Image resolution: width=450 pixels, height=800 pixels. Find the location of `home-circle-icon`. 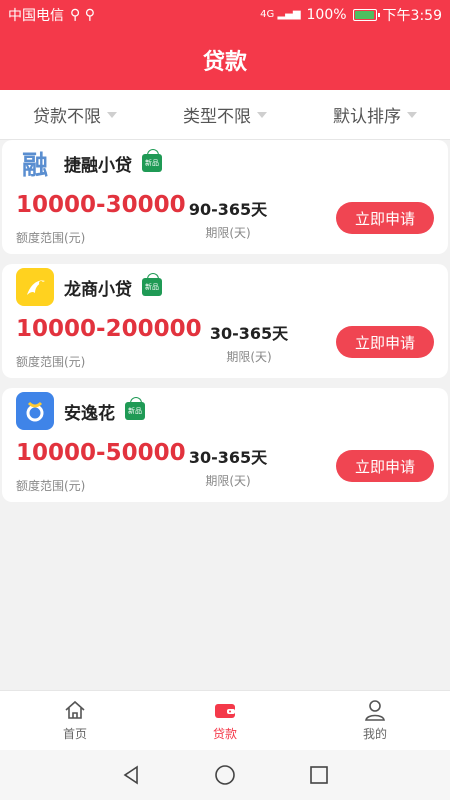

home-circle-icon is located at coordinates (225, 775).